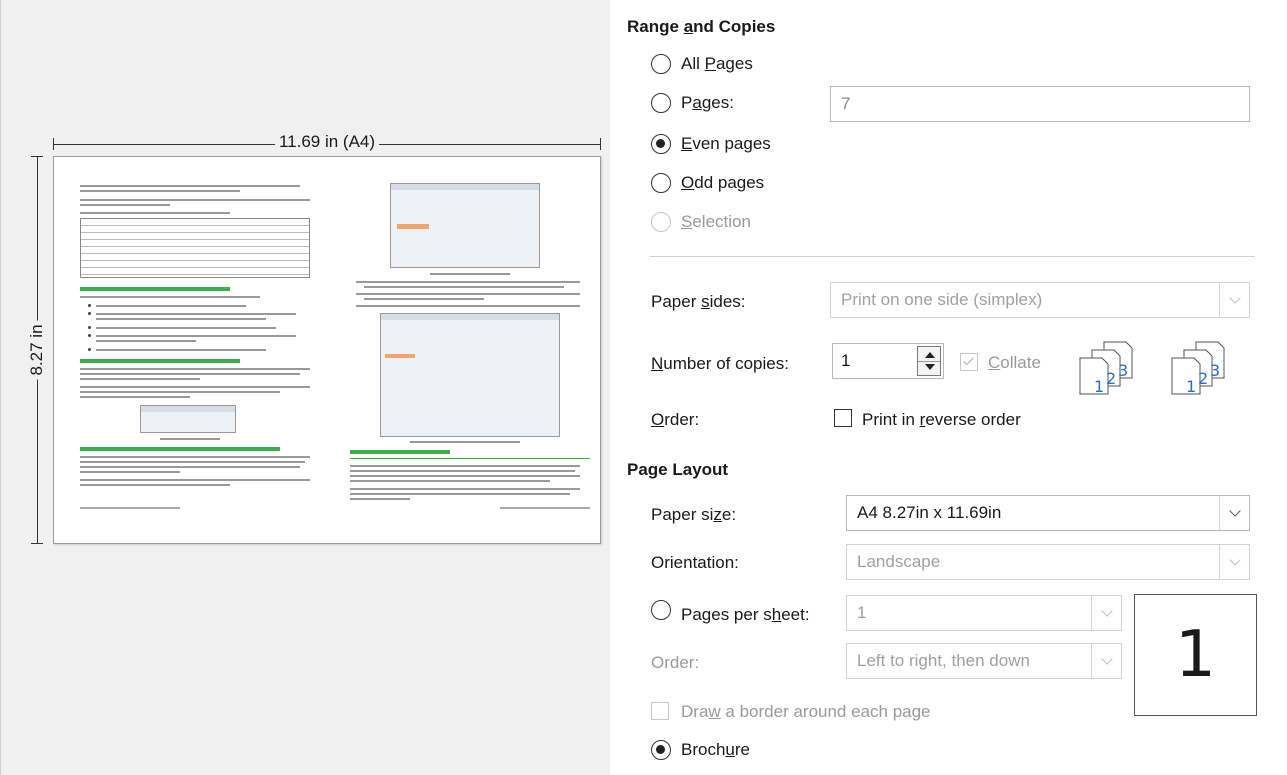 The height and width of the screenshot is (775, 1287). I want to click on paper-size-label: Paper size:, so click(694, 514).